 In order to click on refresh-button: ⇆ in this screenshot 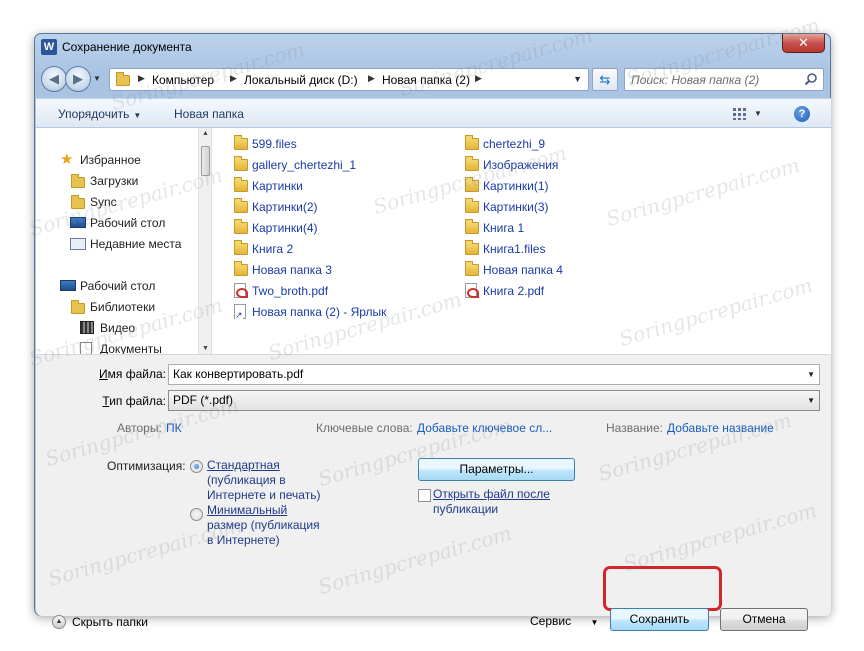, I will do `click(605, 79)`.